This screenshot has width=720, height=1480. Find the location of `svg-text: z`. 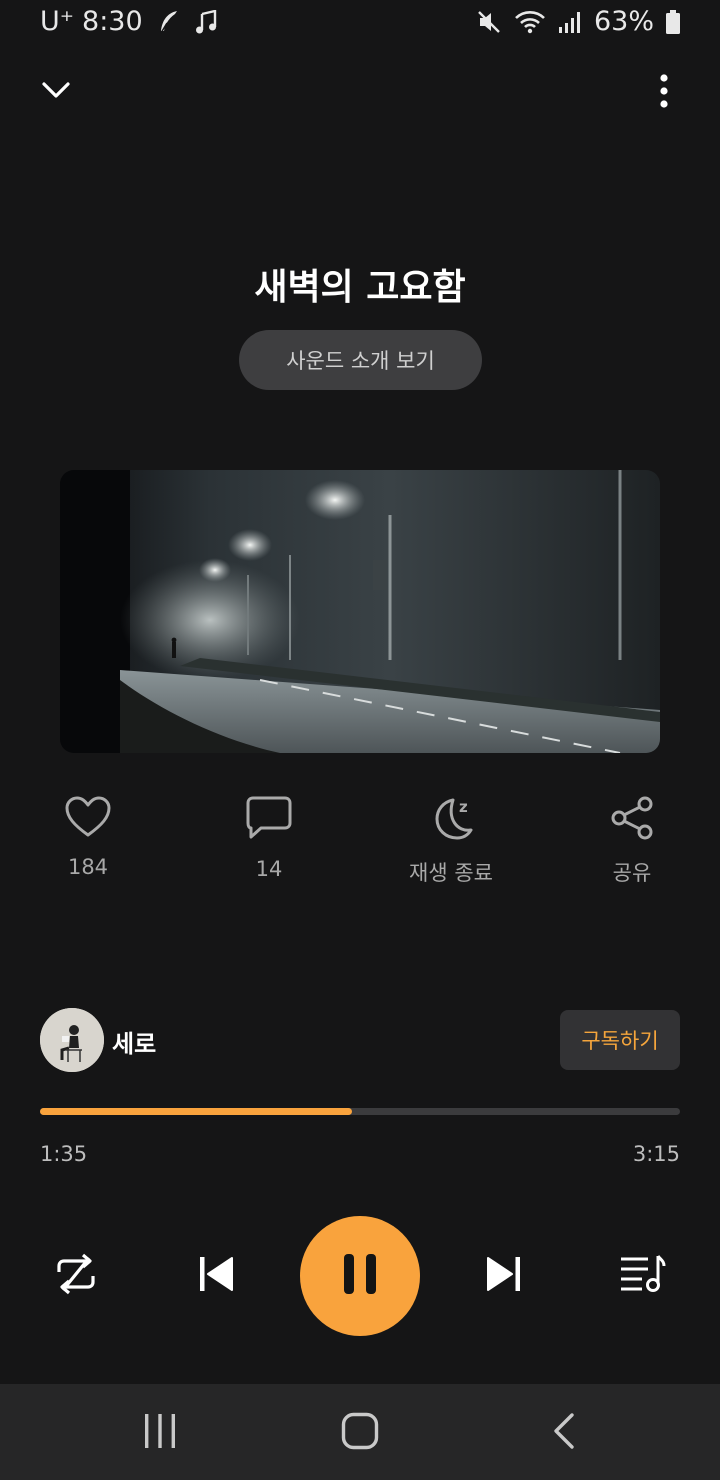

svg-text: z is located at coordinates (463, 807).